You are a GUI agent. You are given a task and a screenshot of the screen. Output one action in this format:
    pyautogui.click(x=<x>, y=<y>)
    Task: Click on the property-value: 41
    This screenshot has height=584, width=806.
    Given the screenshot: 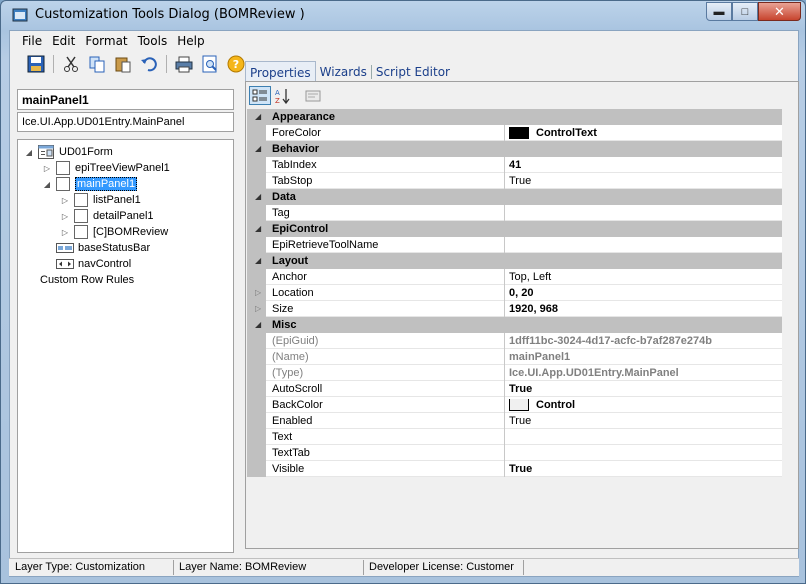 What is the action you would take?
    pyautogui.click(x=644, y=165)
    